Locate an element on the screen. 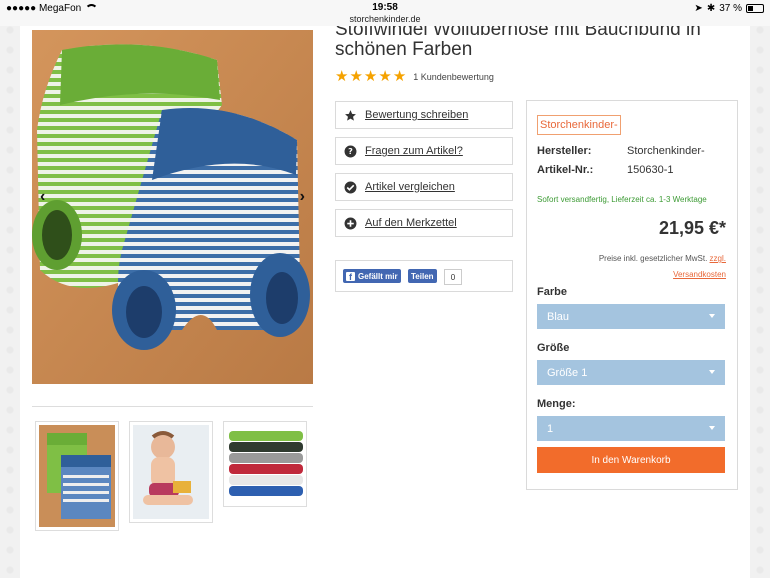 Image resolution: width=770 pixels, height=578 pixels. image-prev-arrow: ‹ is located at coordinates (42, 197).